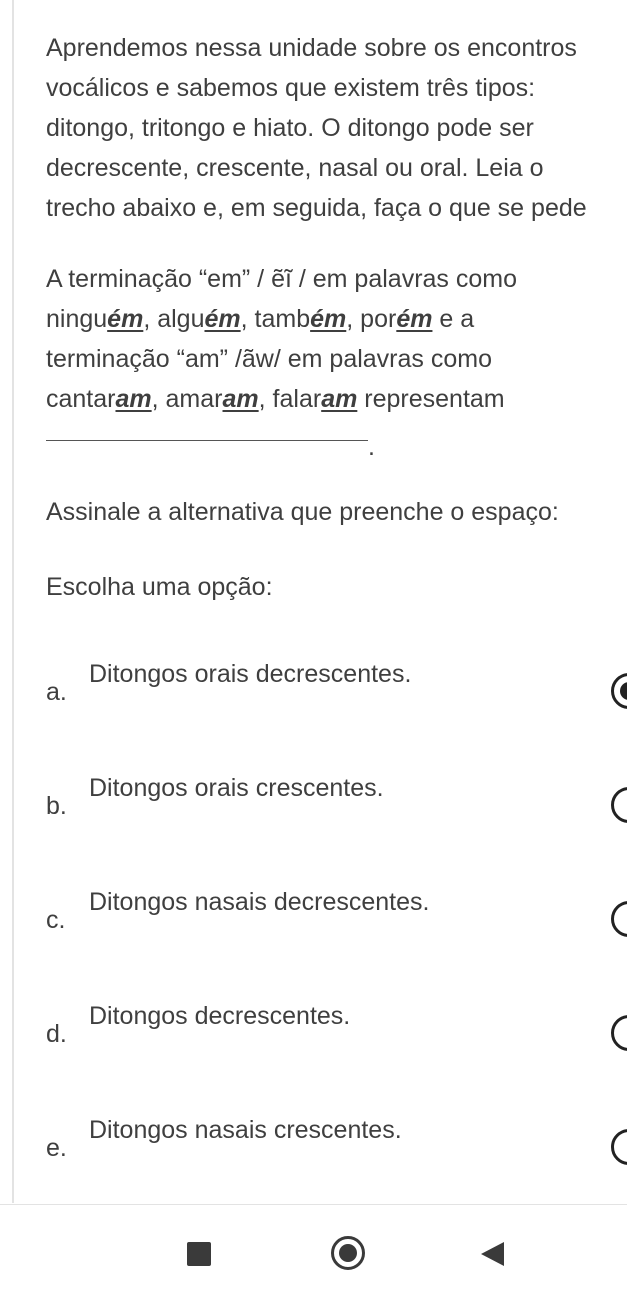  Describe the element at coordinates (210, 447) in the screenshot. I see `fill-in-blank: .` at that location.